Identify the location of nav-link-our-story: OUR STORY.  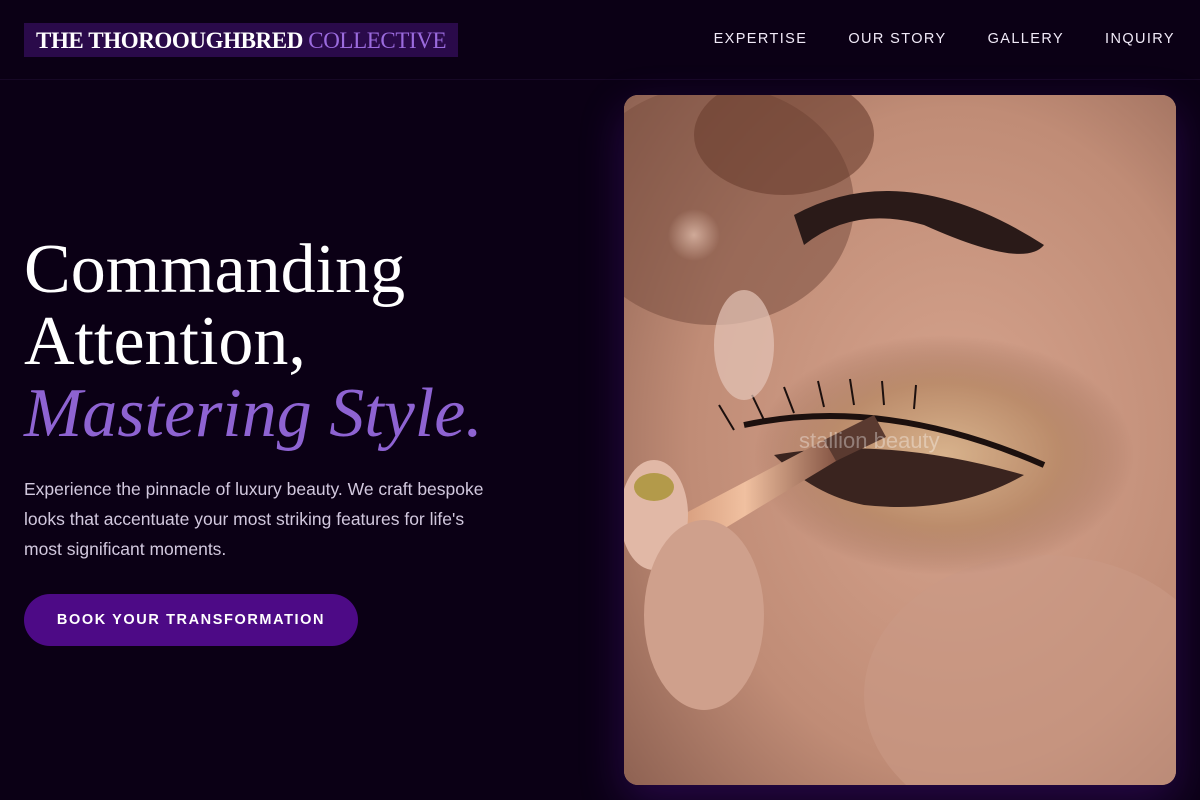
(897, 39).